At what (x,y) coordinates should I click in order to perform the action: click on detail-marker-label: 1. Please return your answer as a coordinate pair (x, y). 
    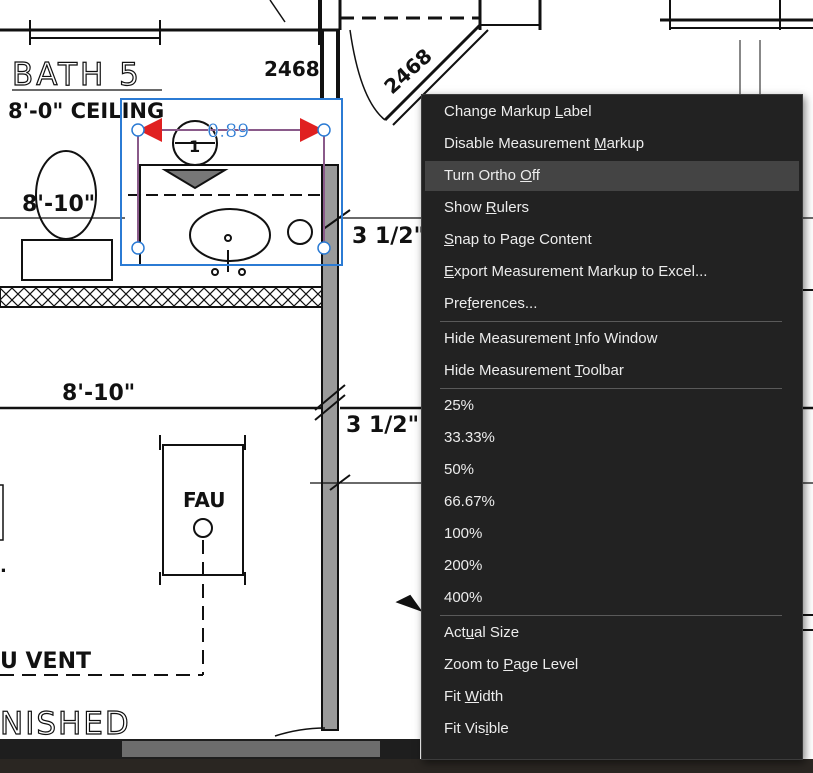
    Looking at the image, I should click on (194, 146).